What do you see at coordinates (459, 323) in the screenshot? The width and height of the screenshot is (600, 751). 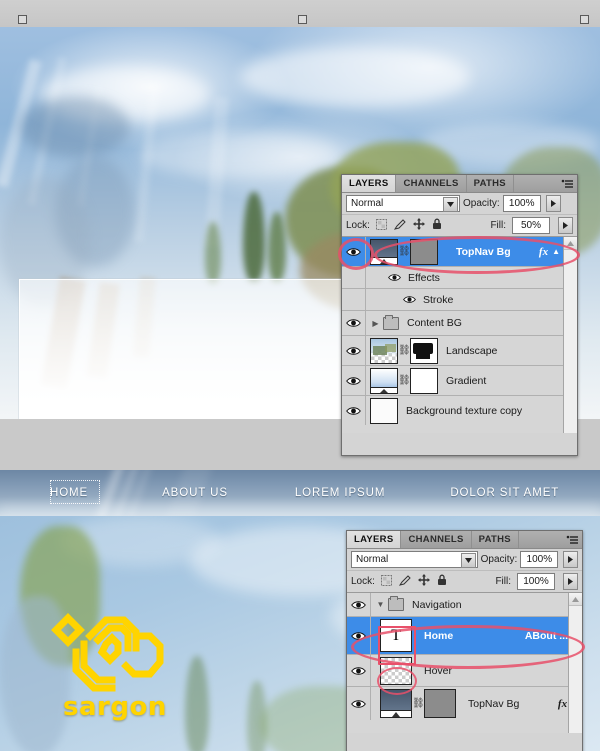 I see `layer-row-content-bg: ▶ Content BG` at bounding box center [459, 323].